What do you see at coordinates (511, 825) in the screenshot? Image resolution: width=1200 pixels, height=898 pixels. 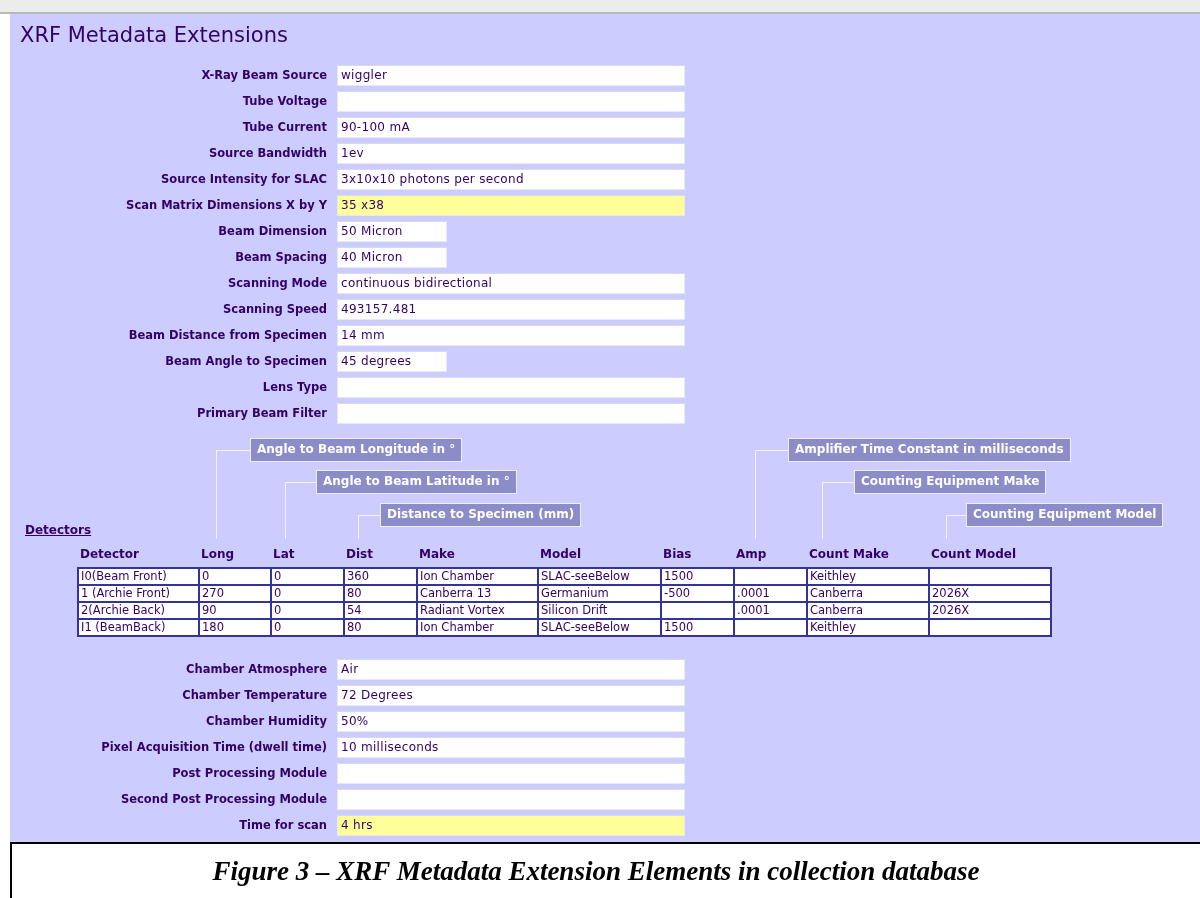 I see `text-field: 4 hrs` at bounding box center [511, 825].